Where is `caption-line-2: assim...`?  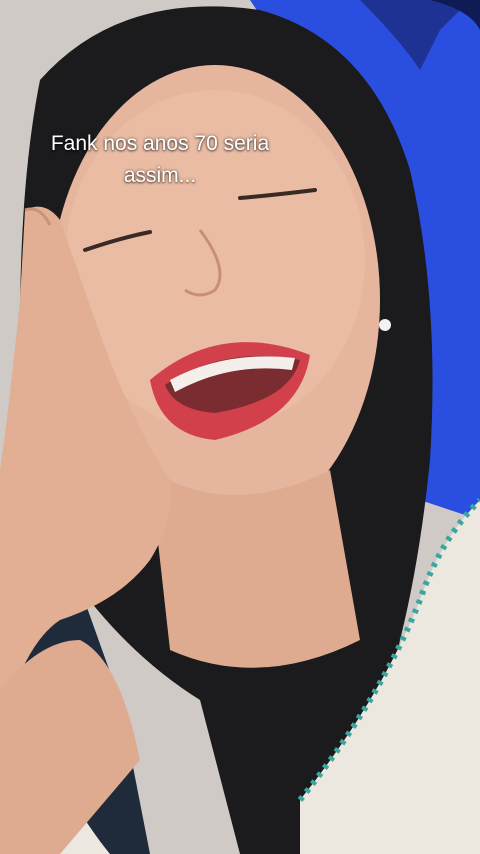 caption-line-2: assim... is located at coordinates (160, 175).